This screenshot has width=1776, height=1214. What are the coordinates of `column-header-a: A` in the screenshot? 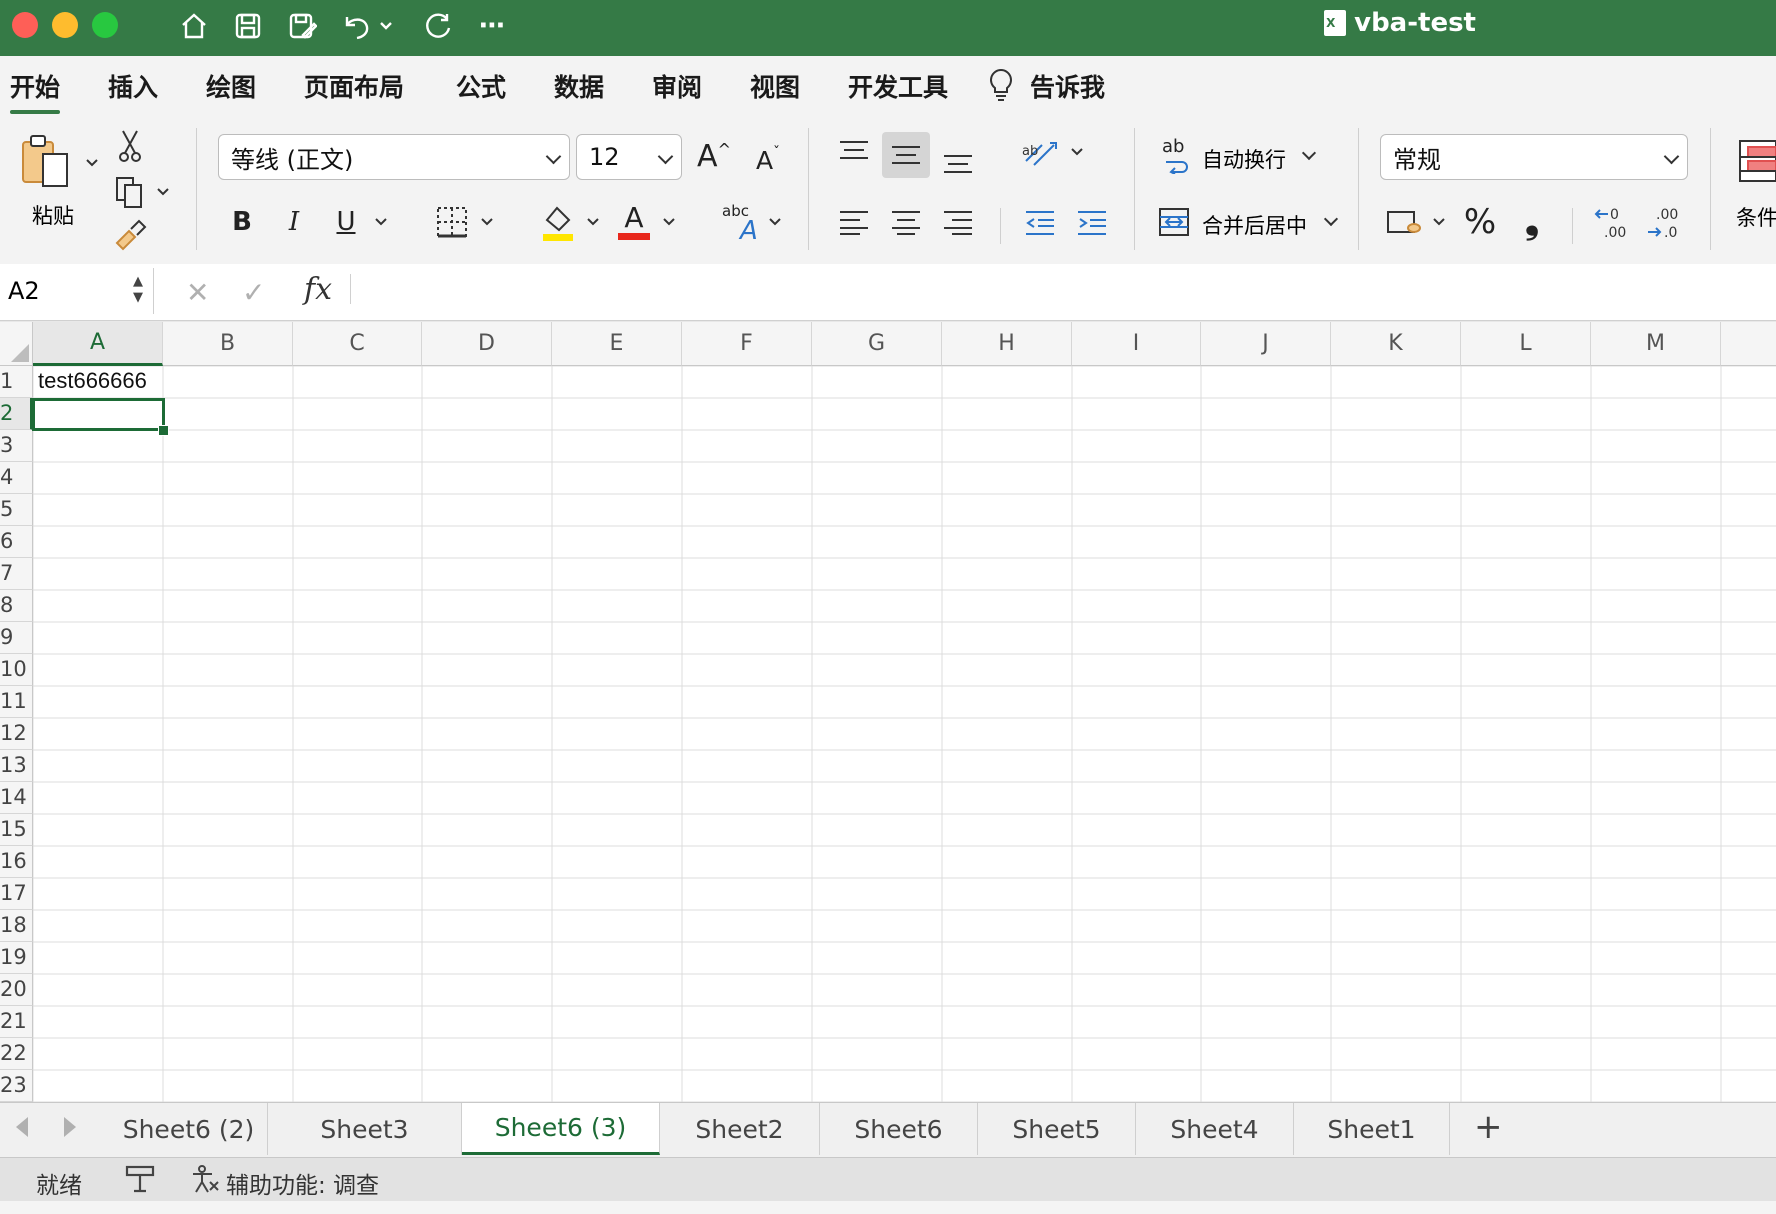 It's located at (98, 344).